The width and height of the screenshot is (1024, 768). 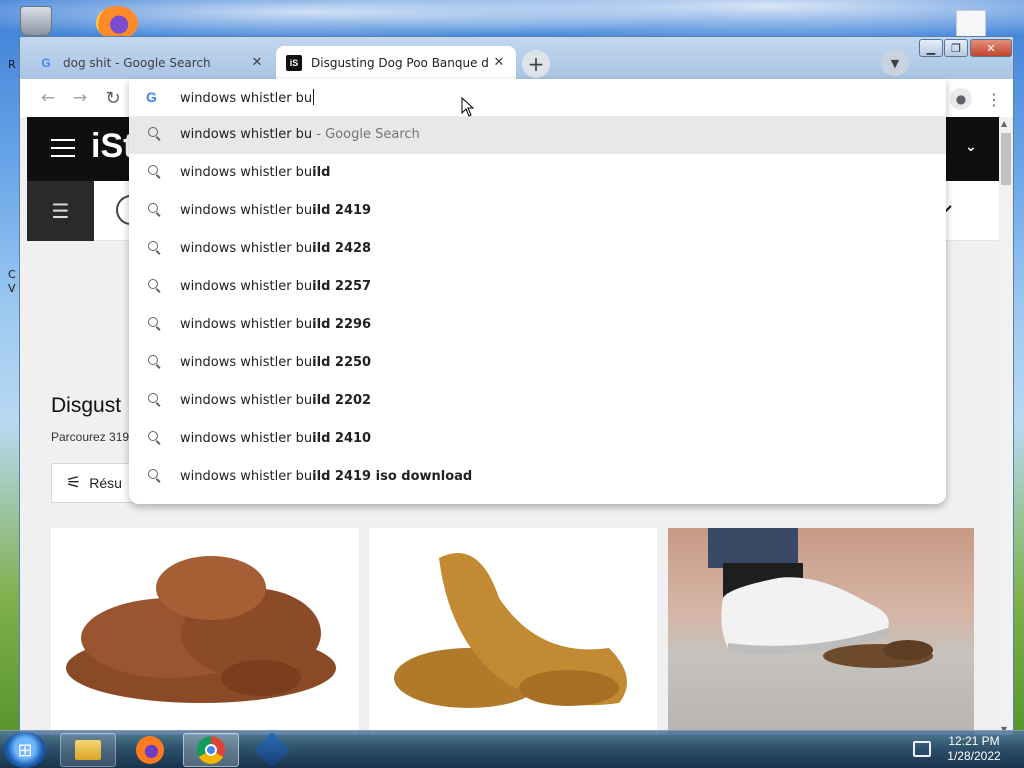 I want to click on scroll-thumb, so click(x=1006, y=159).